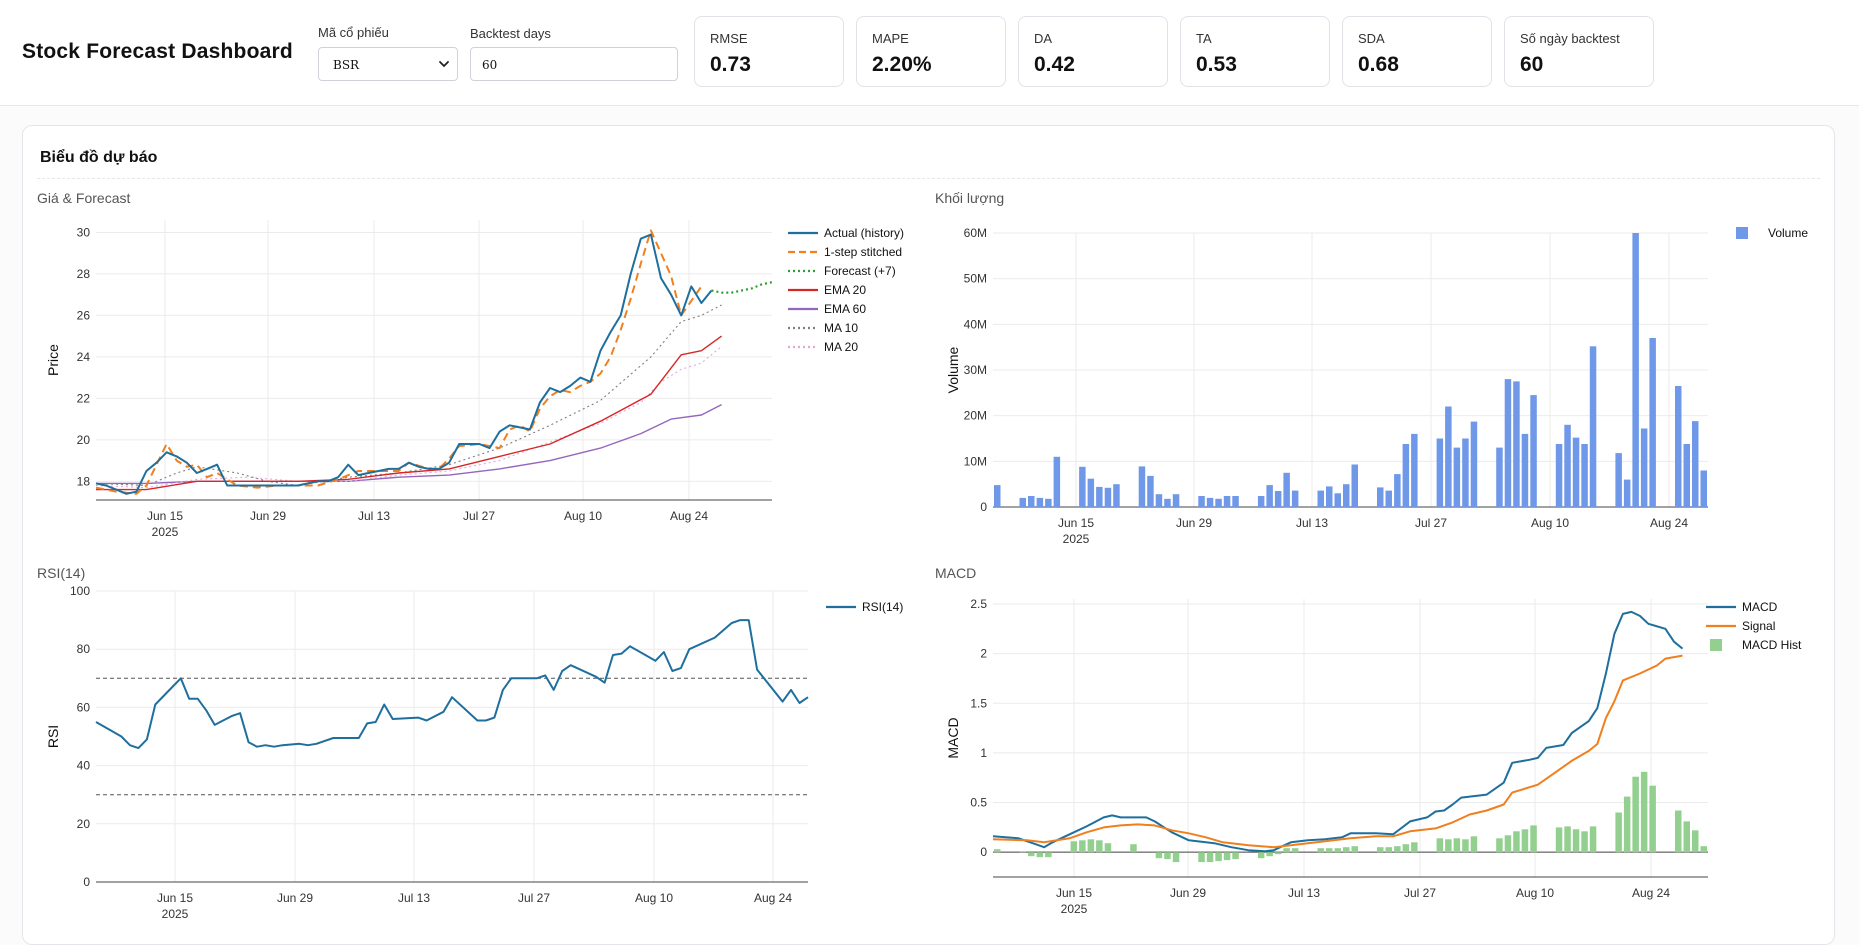  What do you see at coordinates (99, 157) in the screenshot?
I see `panel-title: Biểu đồ dự báo` at bounding box center [99, 157].